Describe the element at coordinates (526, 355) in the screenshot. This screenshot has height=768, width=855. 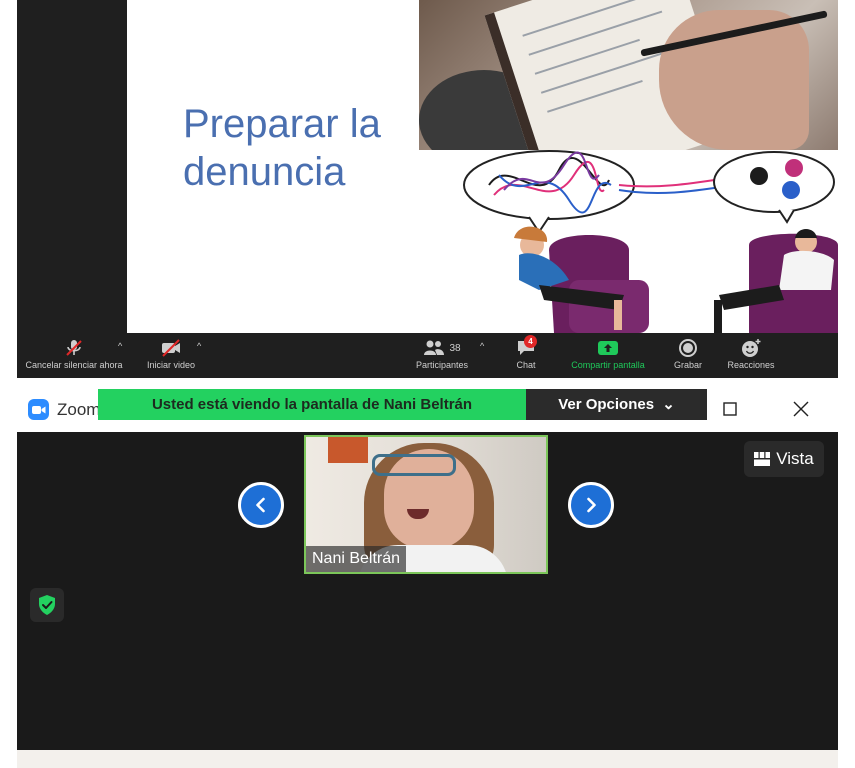
I see `chat-button: 4 Chat` at that location.